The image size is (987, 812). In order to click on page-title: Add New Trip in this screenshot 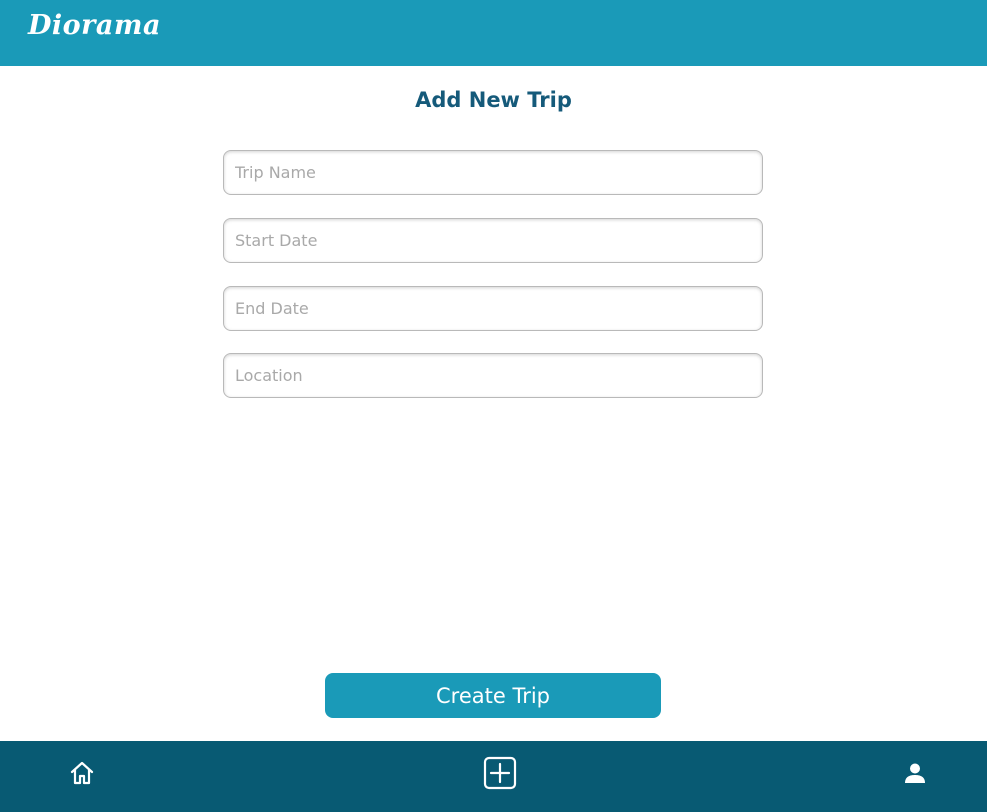, I will do `click(493, 100)`.